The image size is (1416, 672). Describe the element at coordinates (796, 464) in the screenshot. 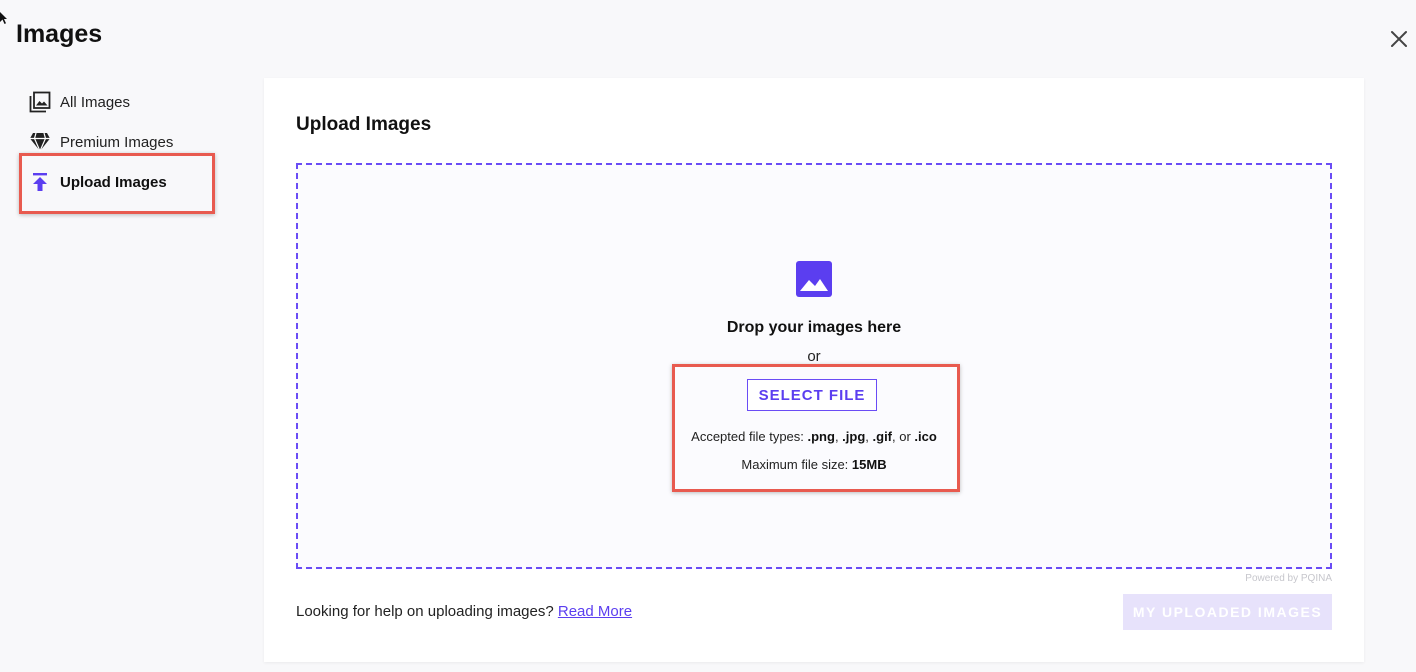

I see `max-size-prefix: Maximum file size:` at that location.